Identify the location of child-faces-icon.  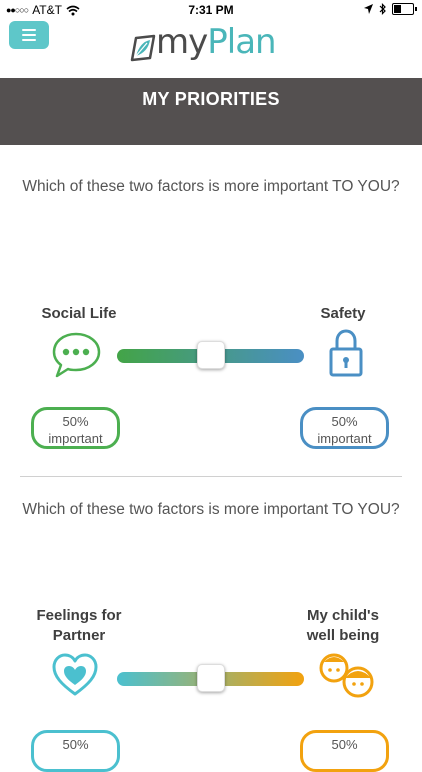
(346, 675).